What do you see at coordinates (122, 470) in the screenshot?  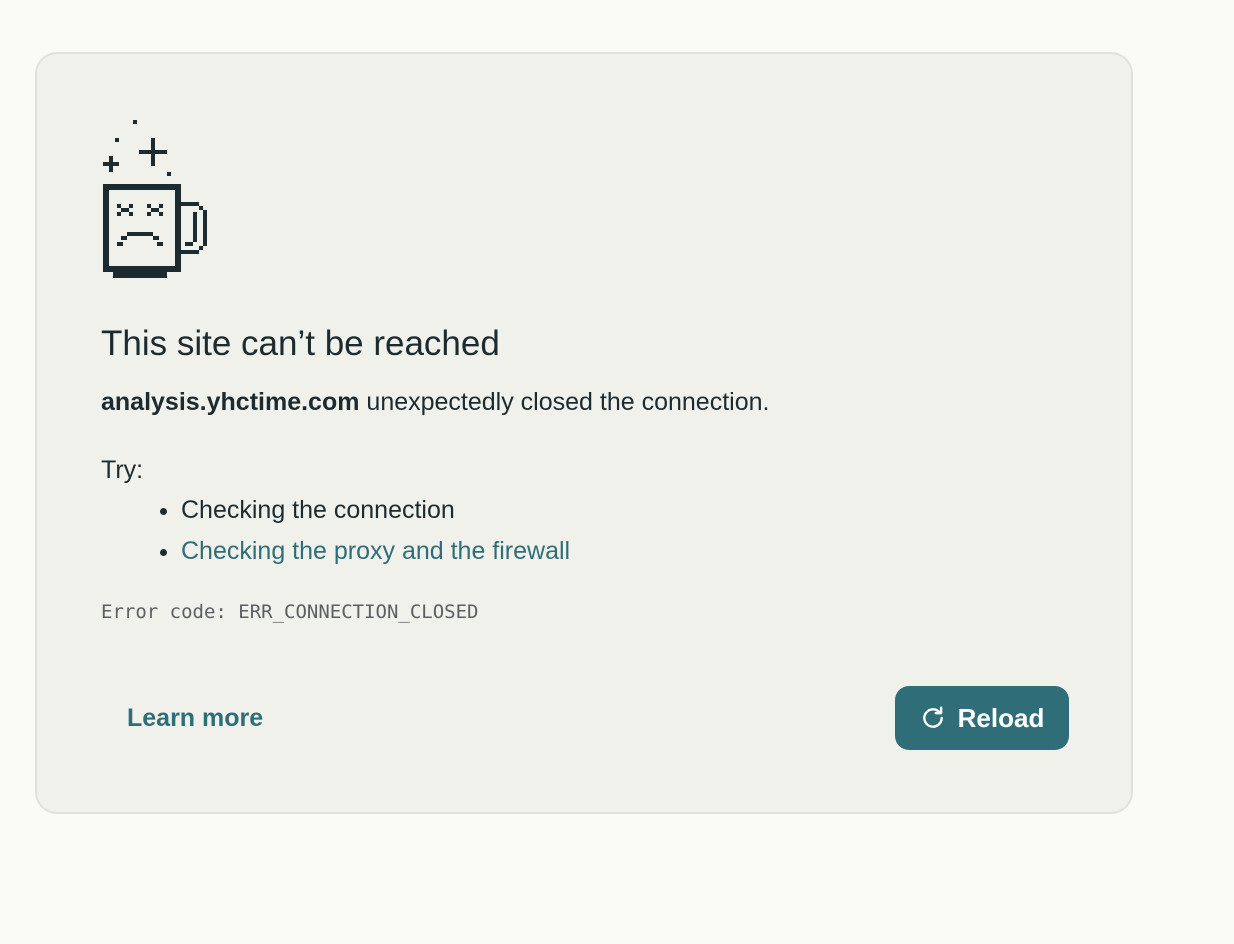 I see `try-label: Try:` at bounding box center [122, 470].